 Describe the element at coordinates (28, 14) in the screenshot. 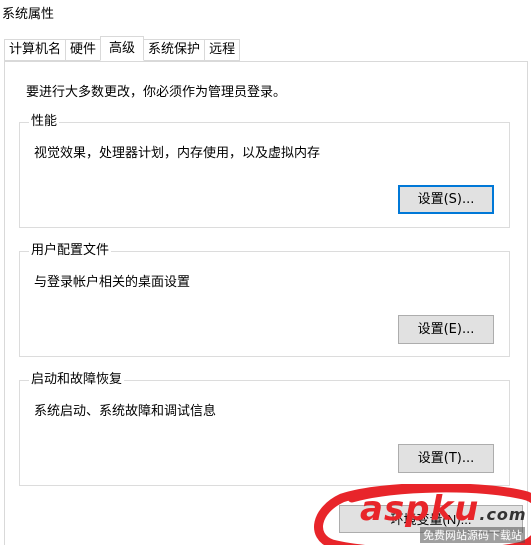

I see `window-title: 系统属性` at that location.